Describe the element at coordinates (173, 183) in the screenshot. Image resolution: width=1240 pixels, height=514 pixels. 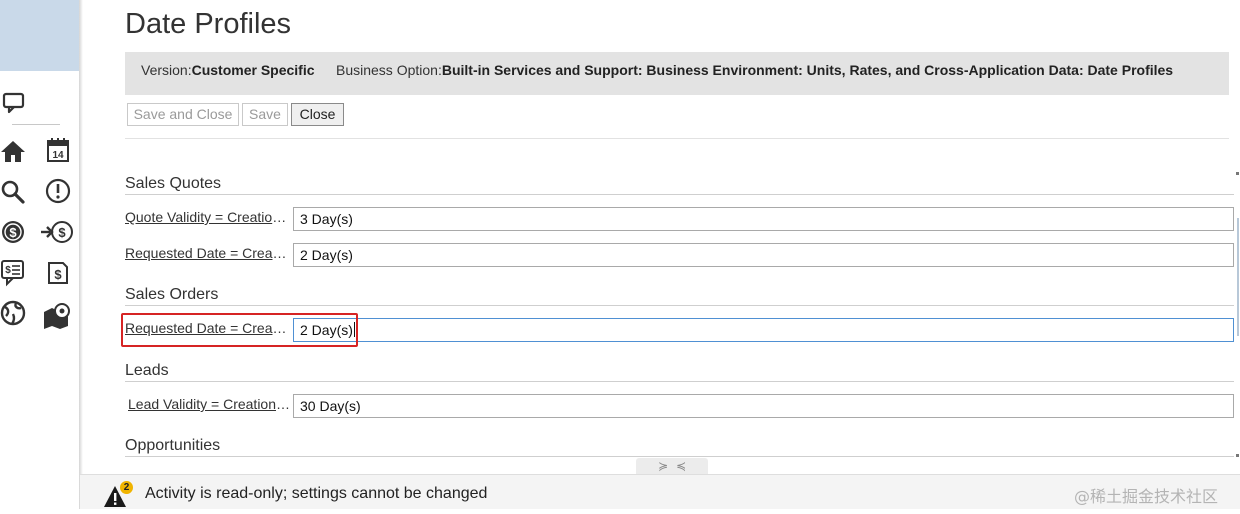
I see `section-title-sales-quotes: Sales Quotes` at that location.